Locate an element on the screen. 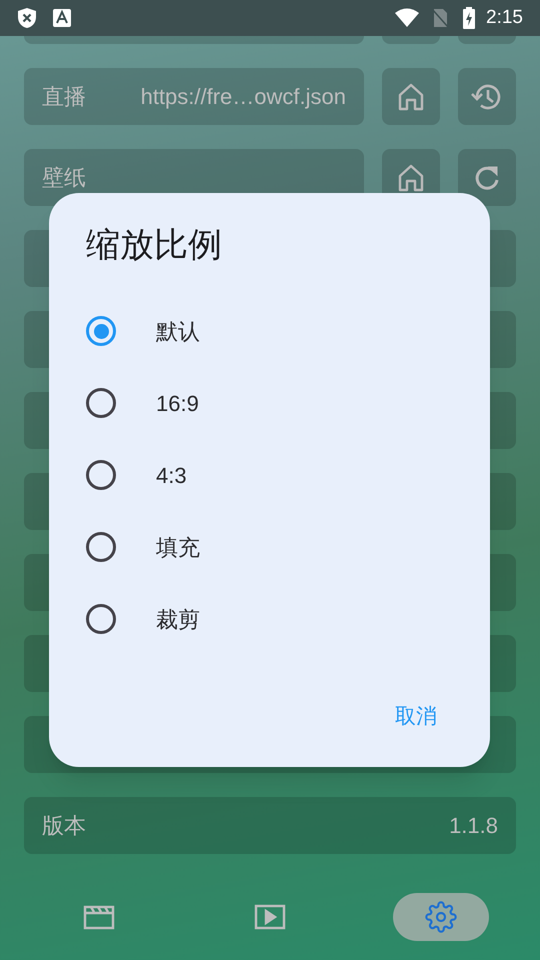 The height and width of the screenshot is (960, 540). wifi-icon is located at coordinates (407, 18).